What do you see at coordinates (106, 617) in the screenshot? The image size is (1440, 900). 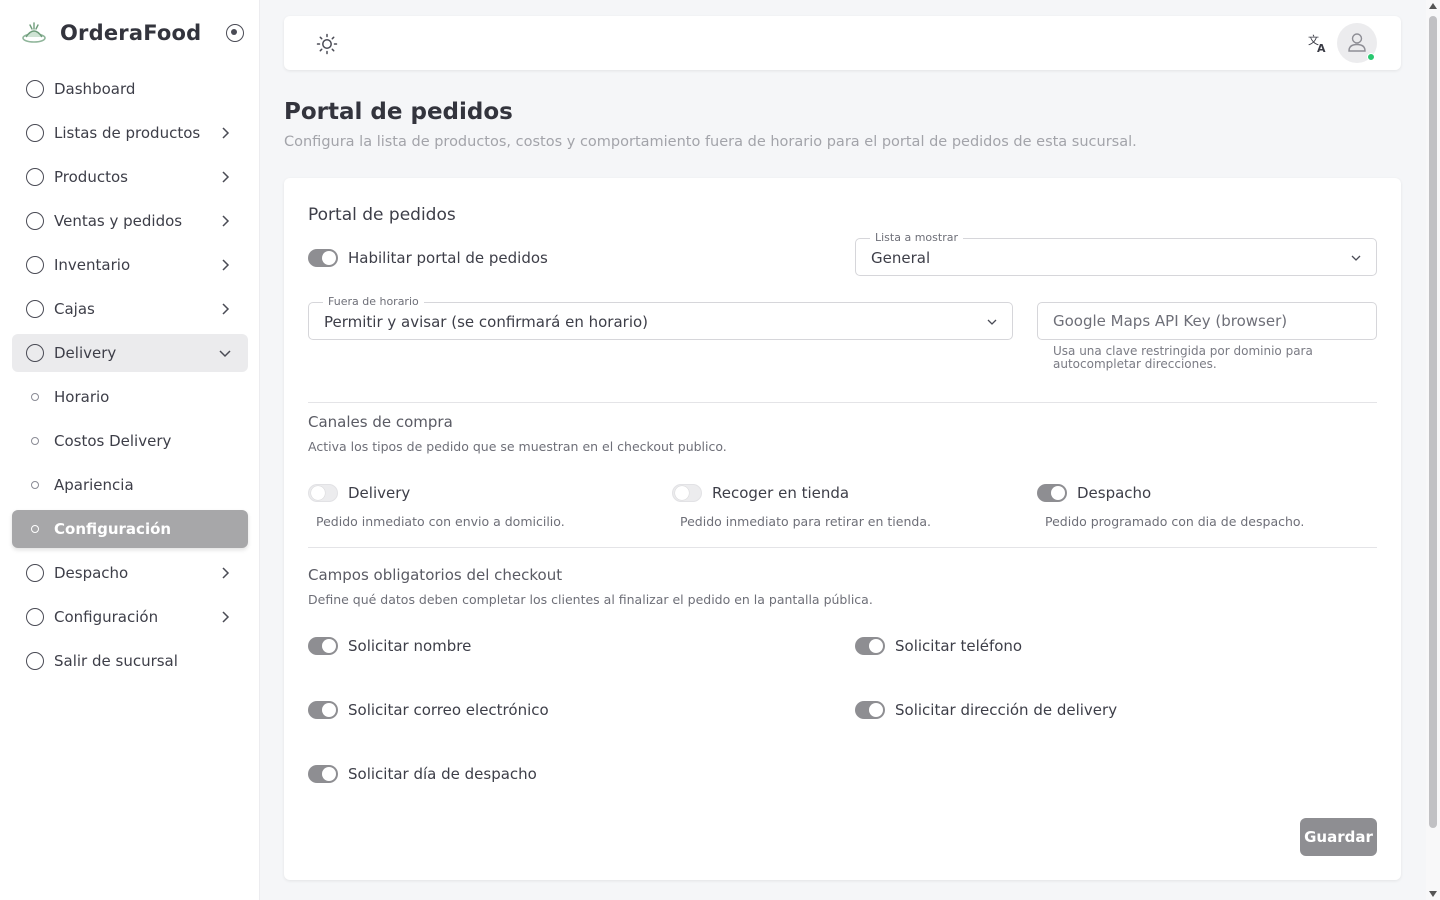 I see `sidebar-item-label: Configuración` at bounding box center [106, 617].